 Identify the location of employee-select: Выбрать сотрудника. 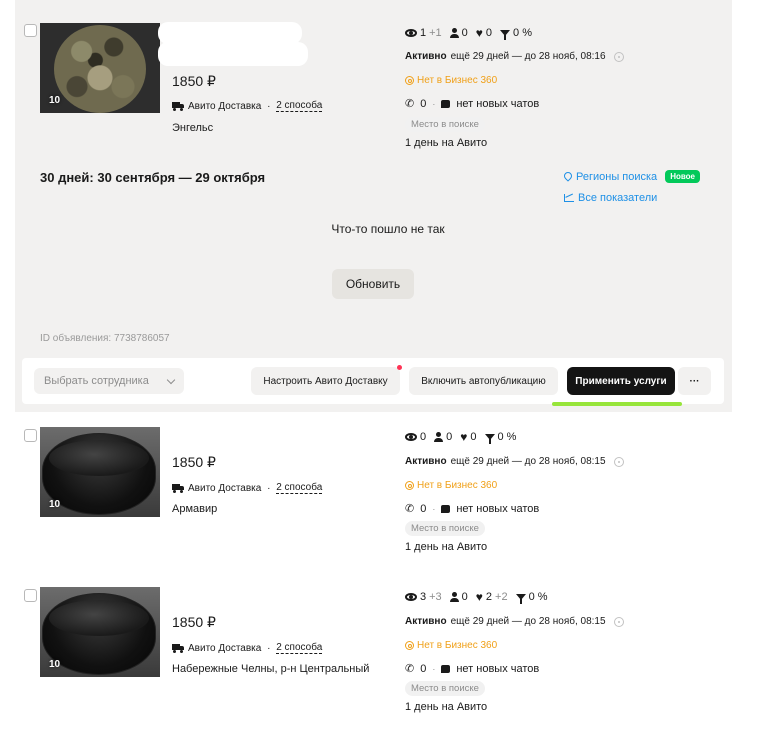
(109, 381).